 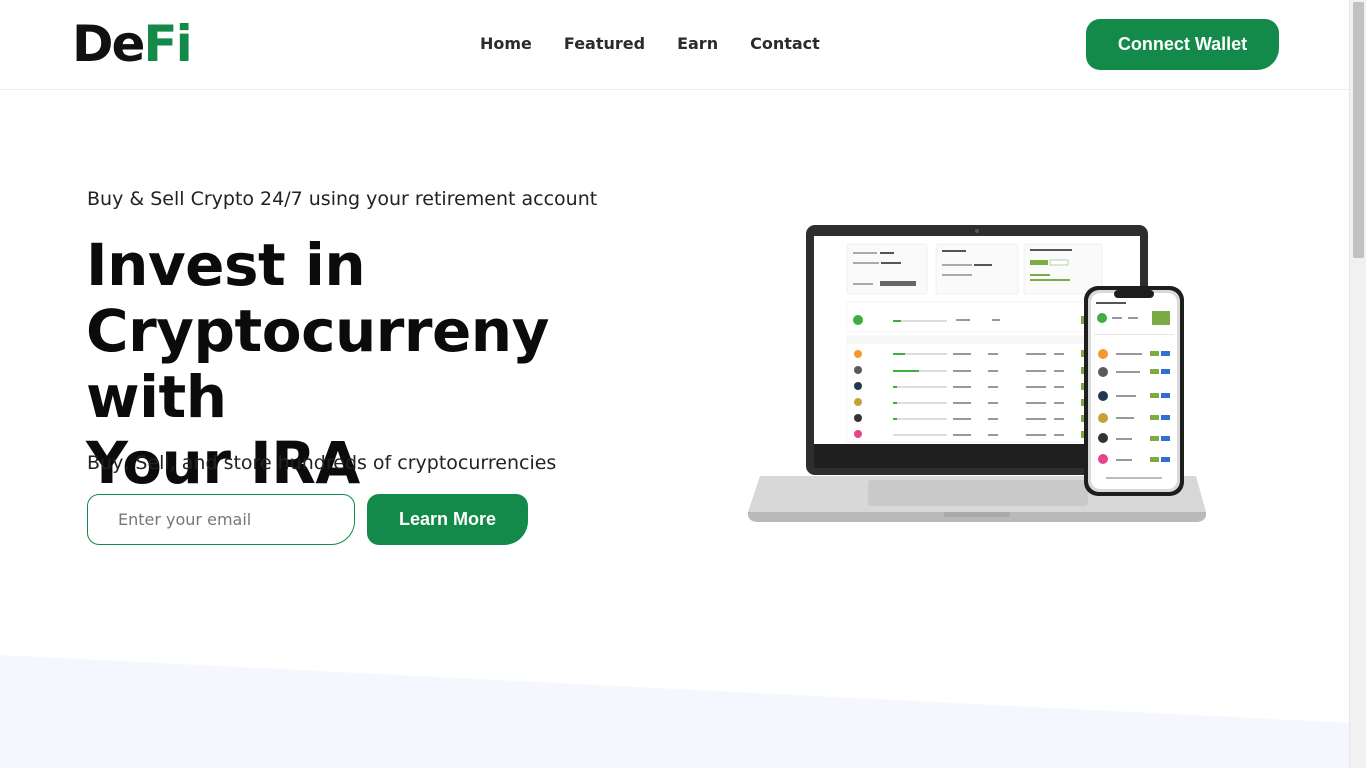 I want to click on scrollbar-thumb, so click(x=1358, y=130).